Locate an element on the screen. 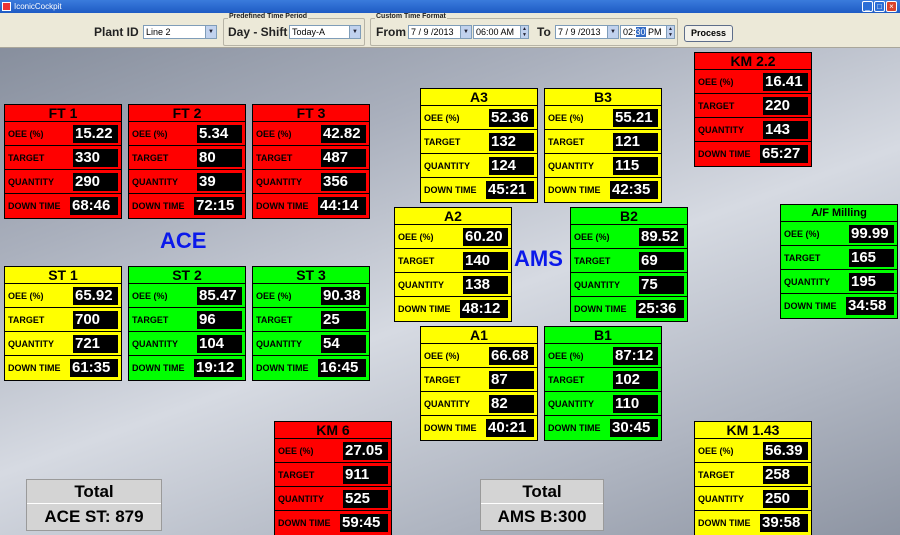 This screenshot has width=900, height=535. metric-value-oee: 42.82 is located at coordinates (343, 134).